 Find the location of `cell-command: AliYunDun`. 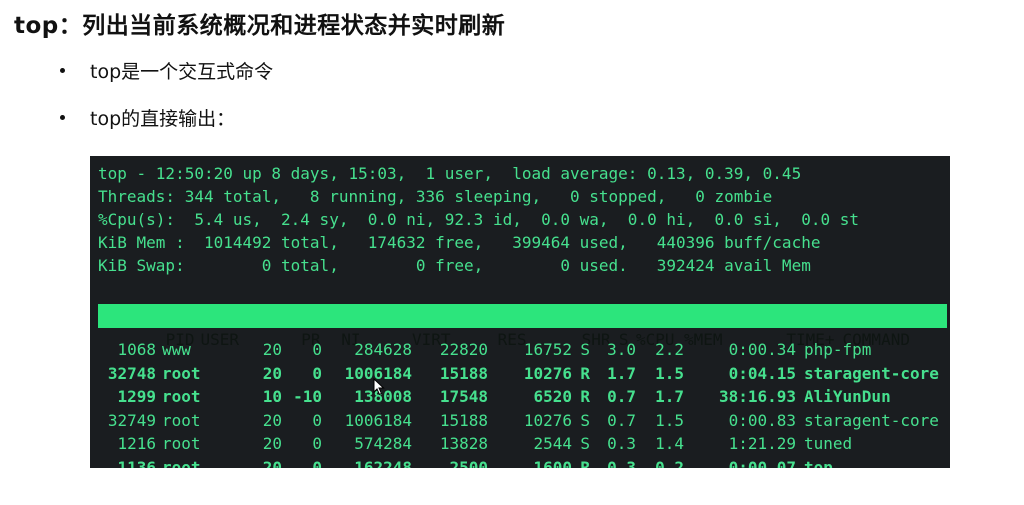

cell-command: AliYunDun is located at coordinates (847, 397).